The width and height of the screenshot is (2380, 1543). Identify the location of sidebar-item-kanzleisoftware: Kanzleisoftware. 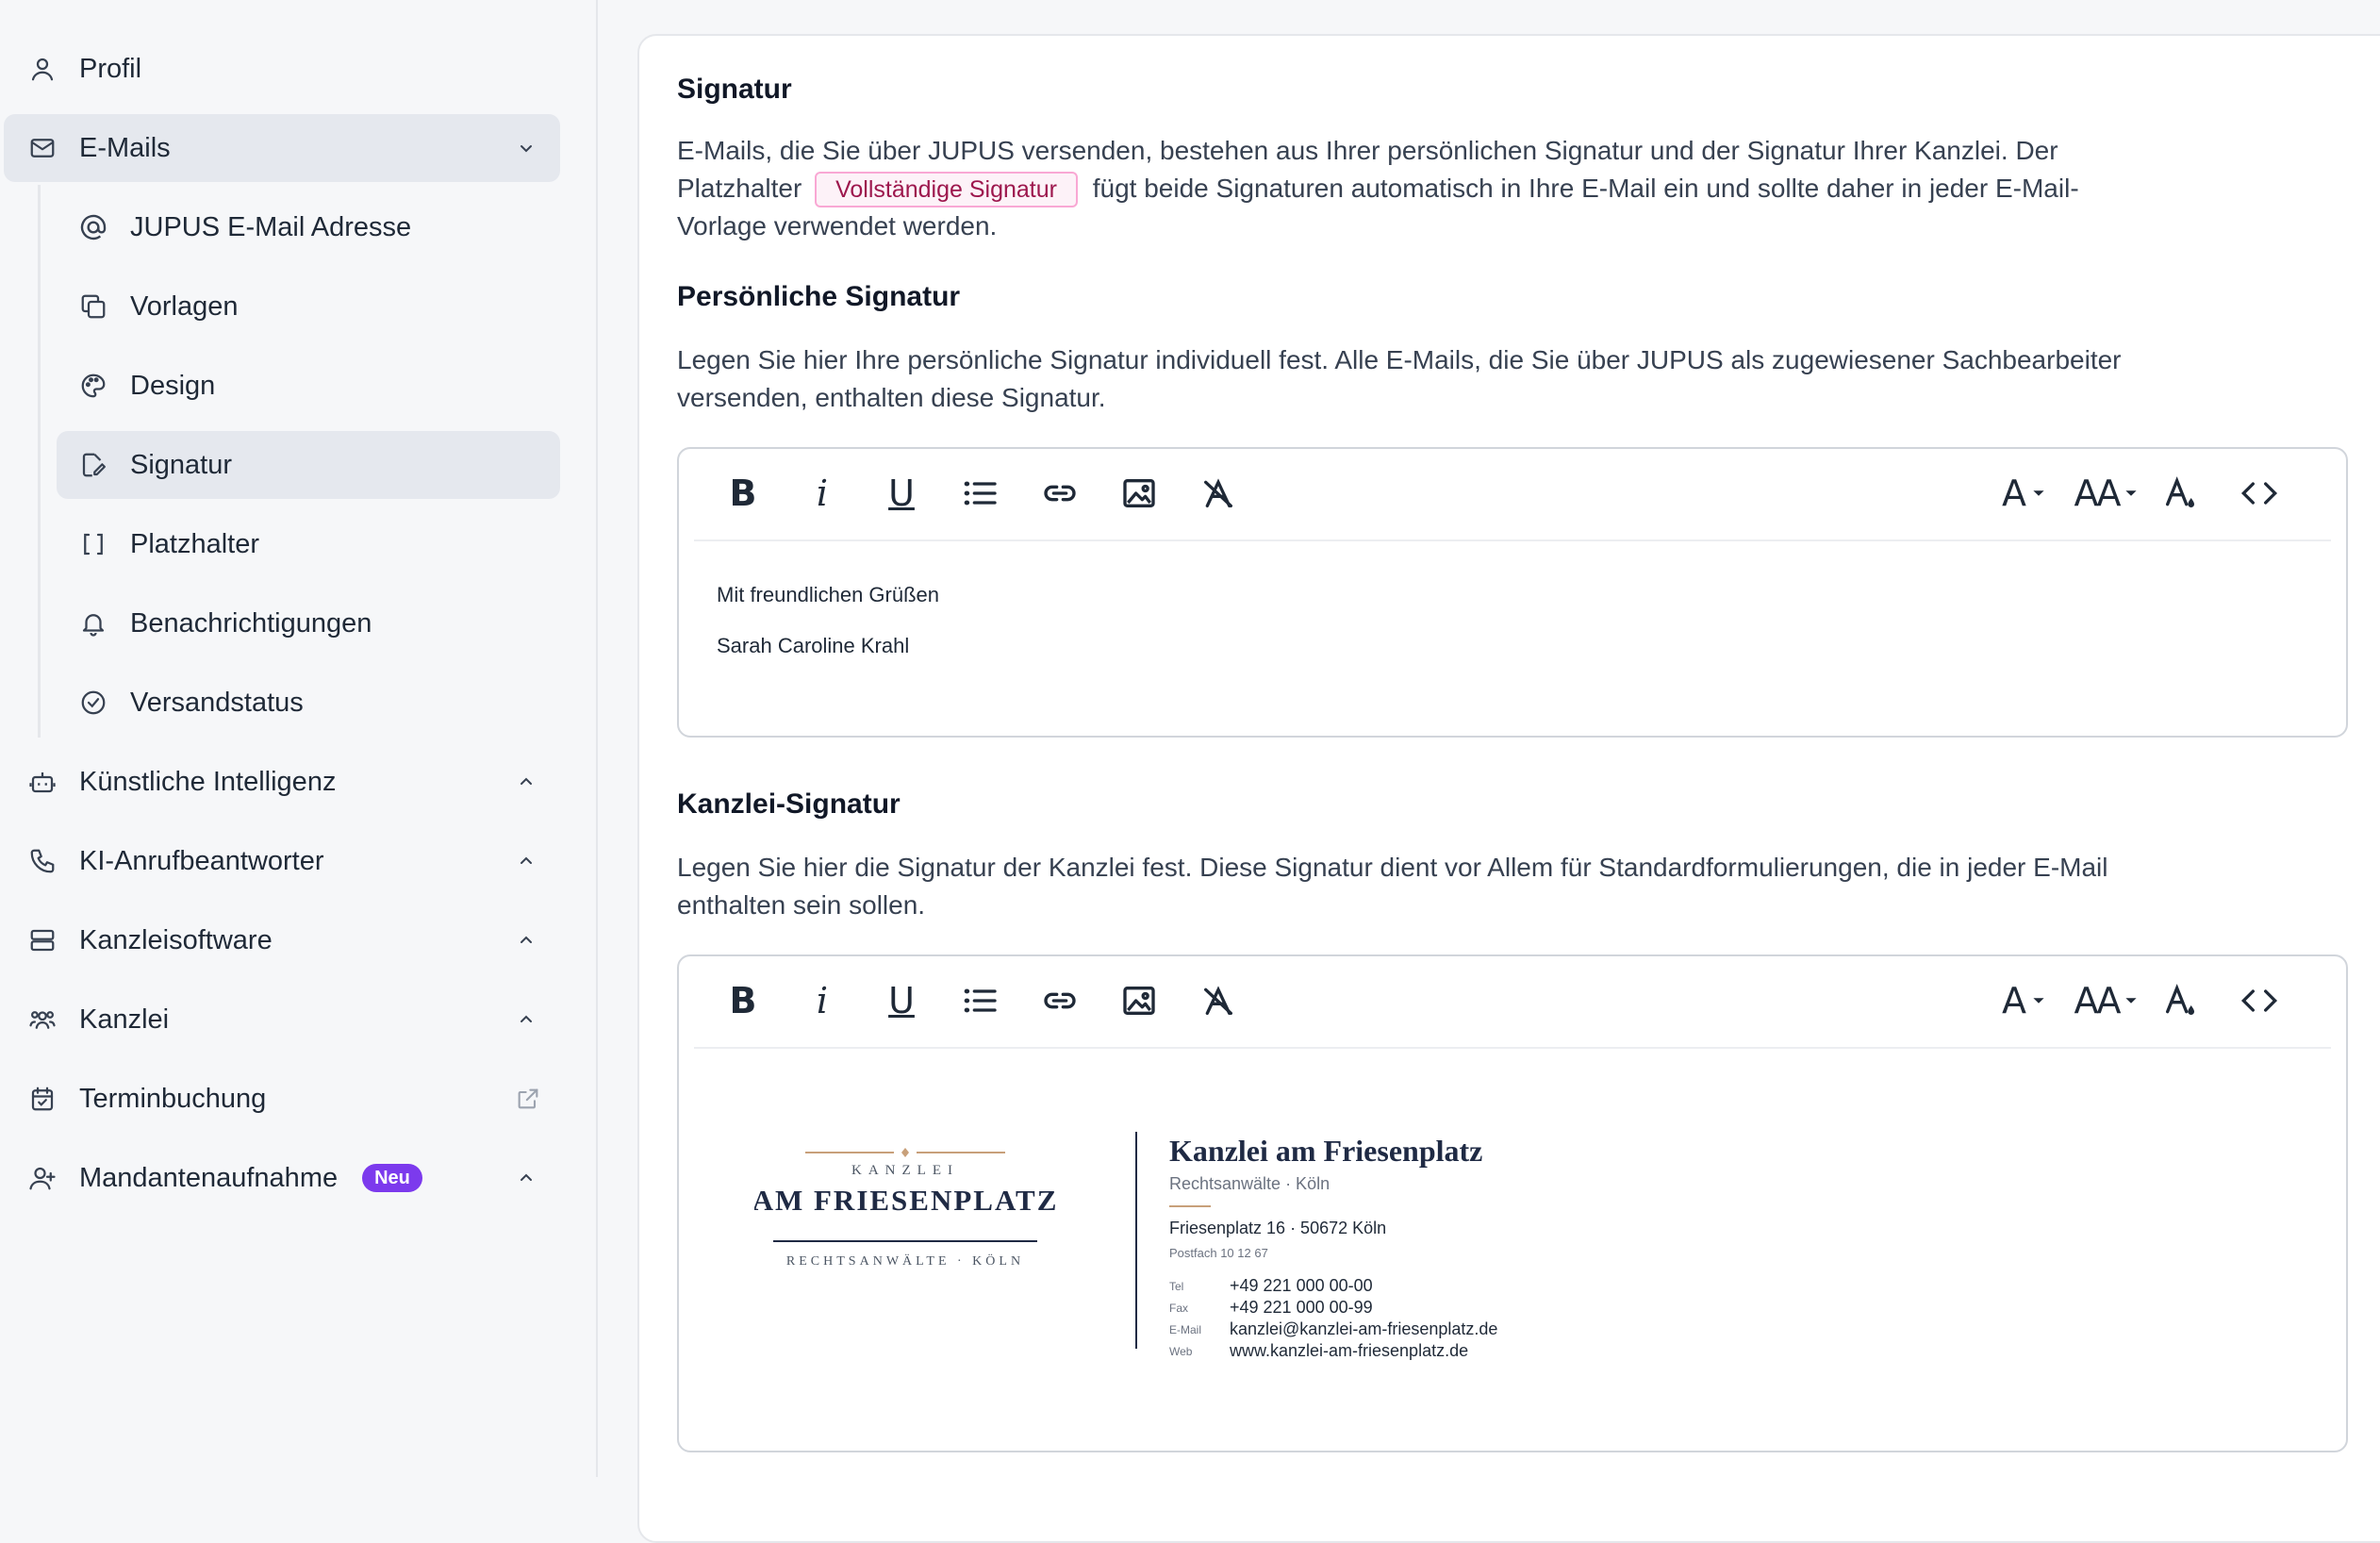
(282, 940).